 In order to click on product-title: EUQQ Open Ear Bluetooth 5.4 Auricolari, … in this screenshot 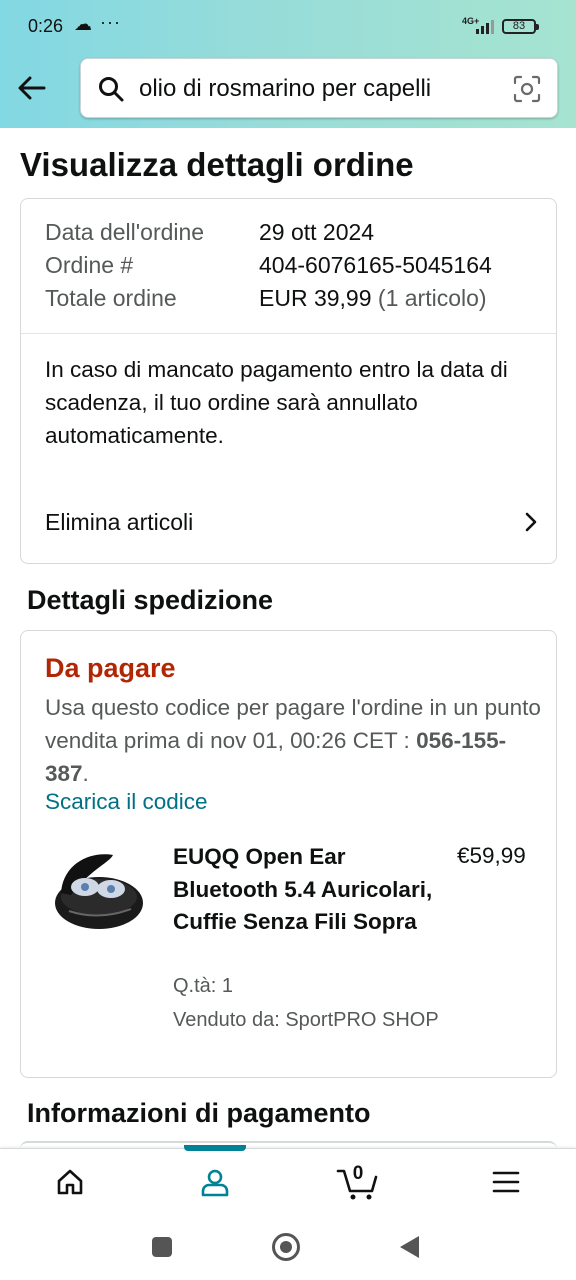, I will do `click(303, 890)`.